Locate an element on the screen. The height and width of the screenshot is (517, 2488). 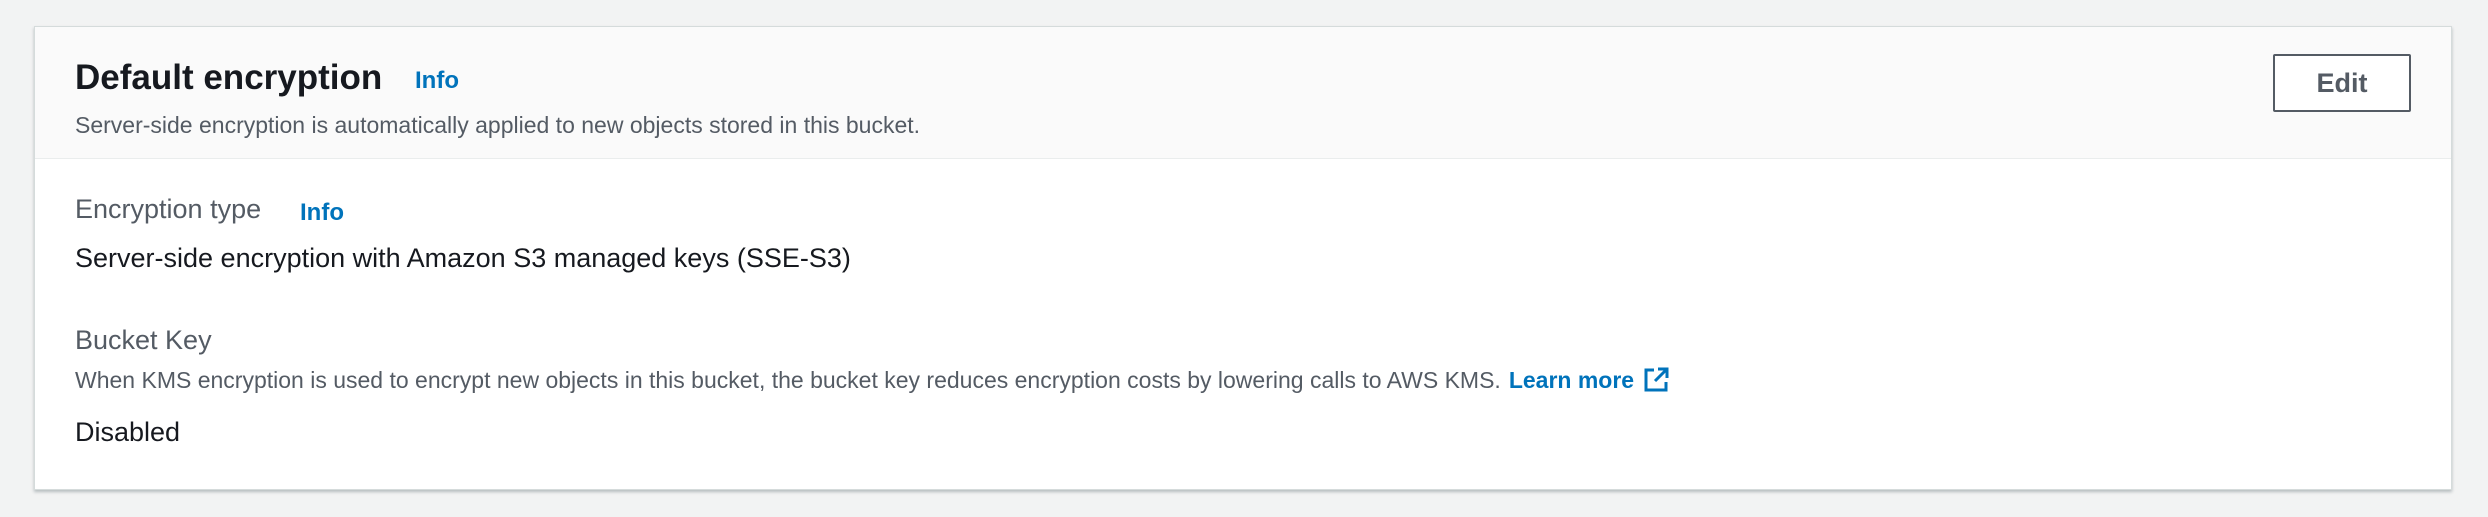
bucket-key-label: Bucket Key is located at coordinates (143, 340).